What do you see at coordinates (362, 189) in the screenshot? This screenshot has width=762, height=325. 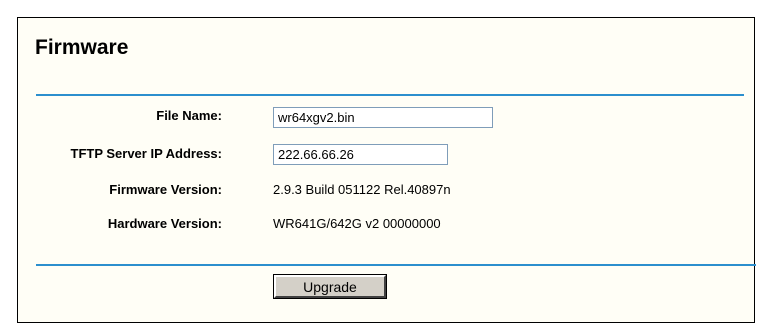 I see `firmware-version-value: 2.9.3 Build 051122 Rel.40897n` at bounding box center [362, 189].